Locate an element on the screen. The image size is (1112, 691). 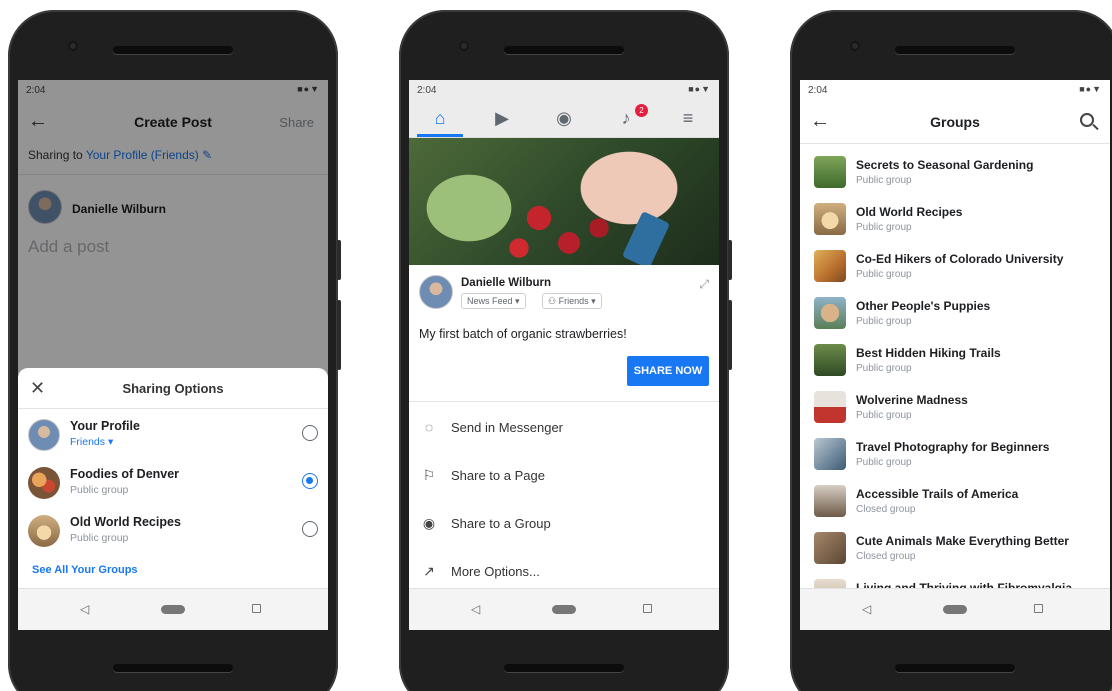
audience-label: Friends is located at coordinates (88, 442).